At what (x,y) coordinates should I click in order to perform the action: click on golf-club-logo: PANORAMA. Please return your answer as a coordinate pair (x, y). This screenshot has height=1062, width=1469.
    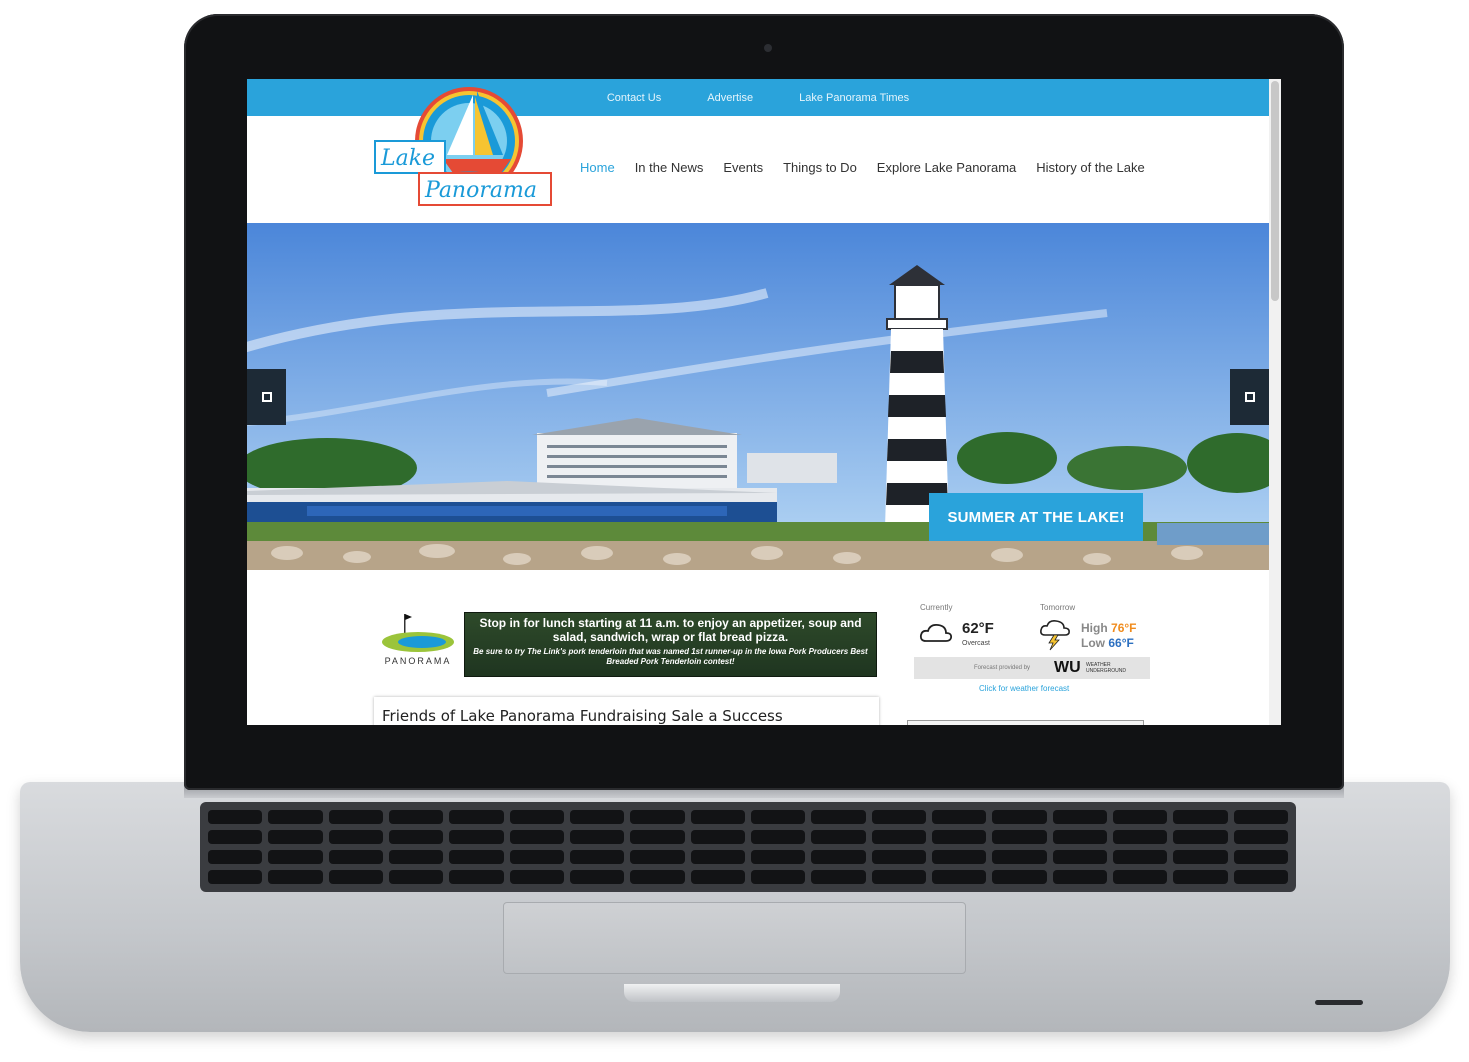
    Looking at the image, I should click on (418, 645).